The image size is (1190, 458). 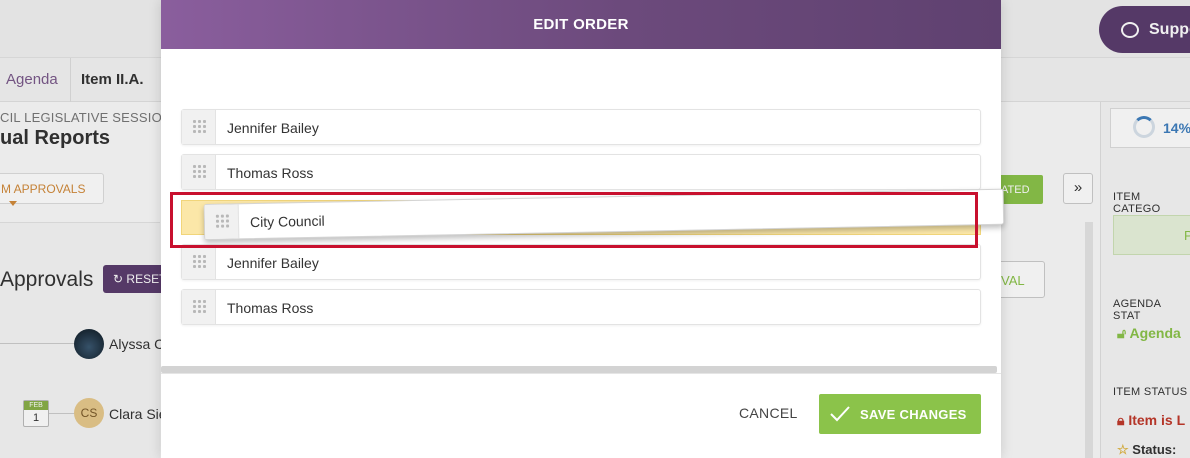 What do you see at coordinates (581, 24) in the screenshot?
I see `modal-title: EDIT ORDER` at bounding box center [581, 24].